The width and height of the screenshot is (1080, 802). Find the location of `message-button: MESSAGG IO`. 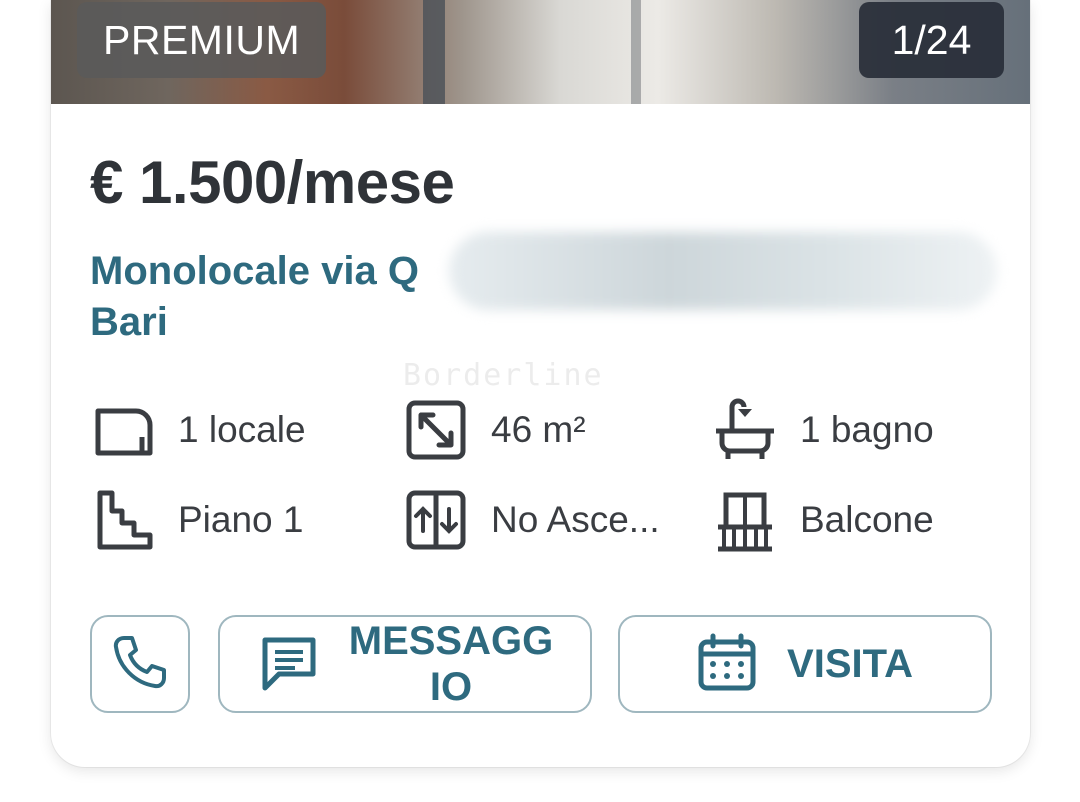

message-button: MESSAGG IO is located at coordinates (405, 664).